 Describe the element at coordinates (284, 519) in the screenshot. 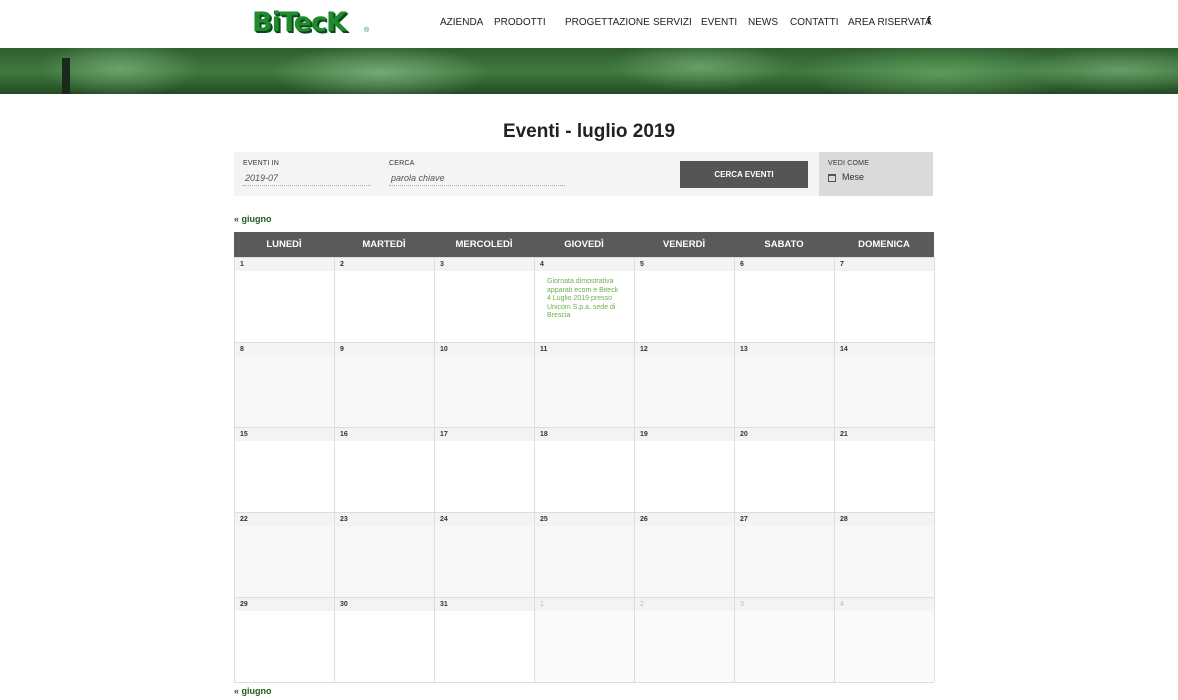

I see `day-number: 22` at that location.